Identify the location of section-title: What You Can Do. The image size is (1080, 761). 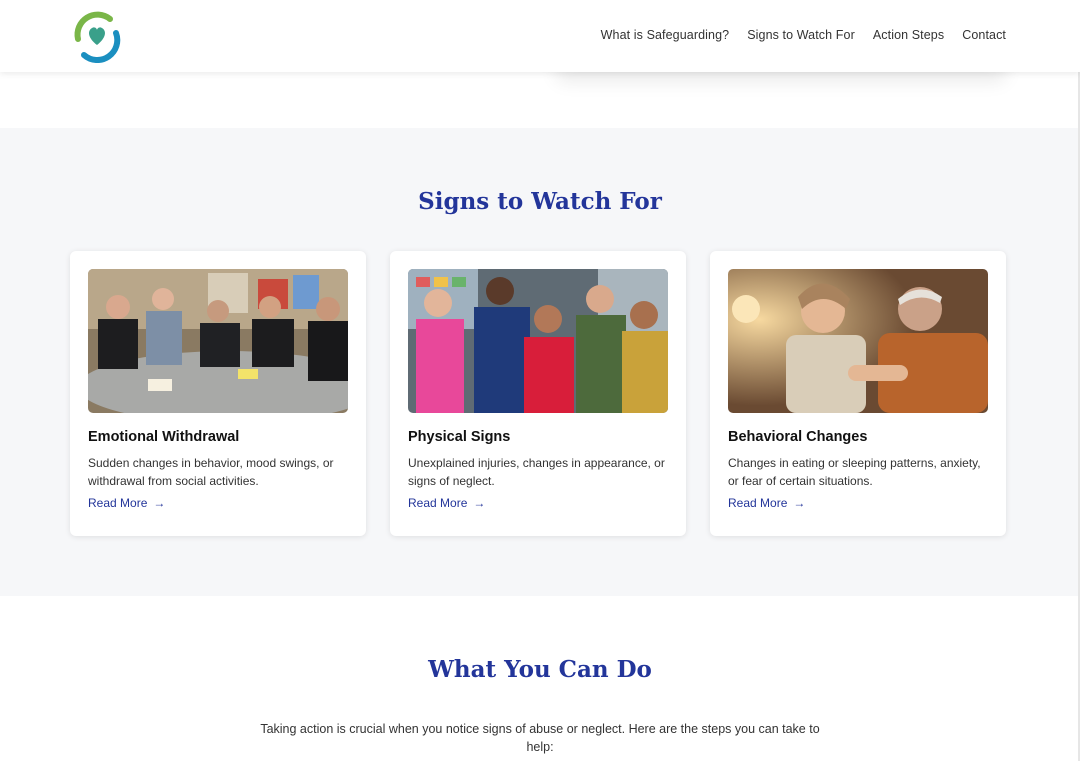
(540, 669).